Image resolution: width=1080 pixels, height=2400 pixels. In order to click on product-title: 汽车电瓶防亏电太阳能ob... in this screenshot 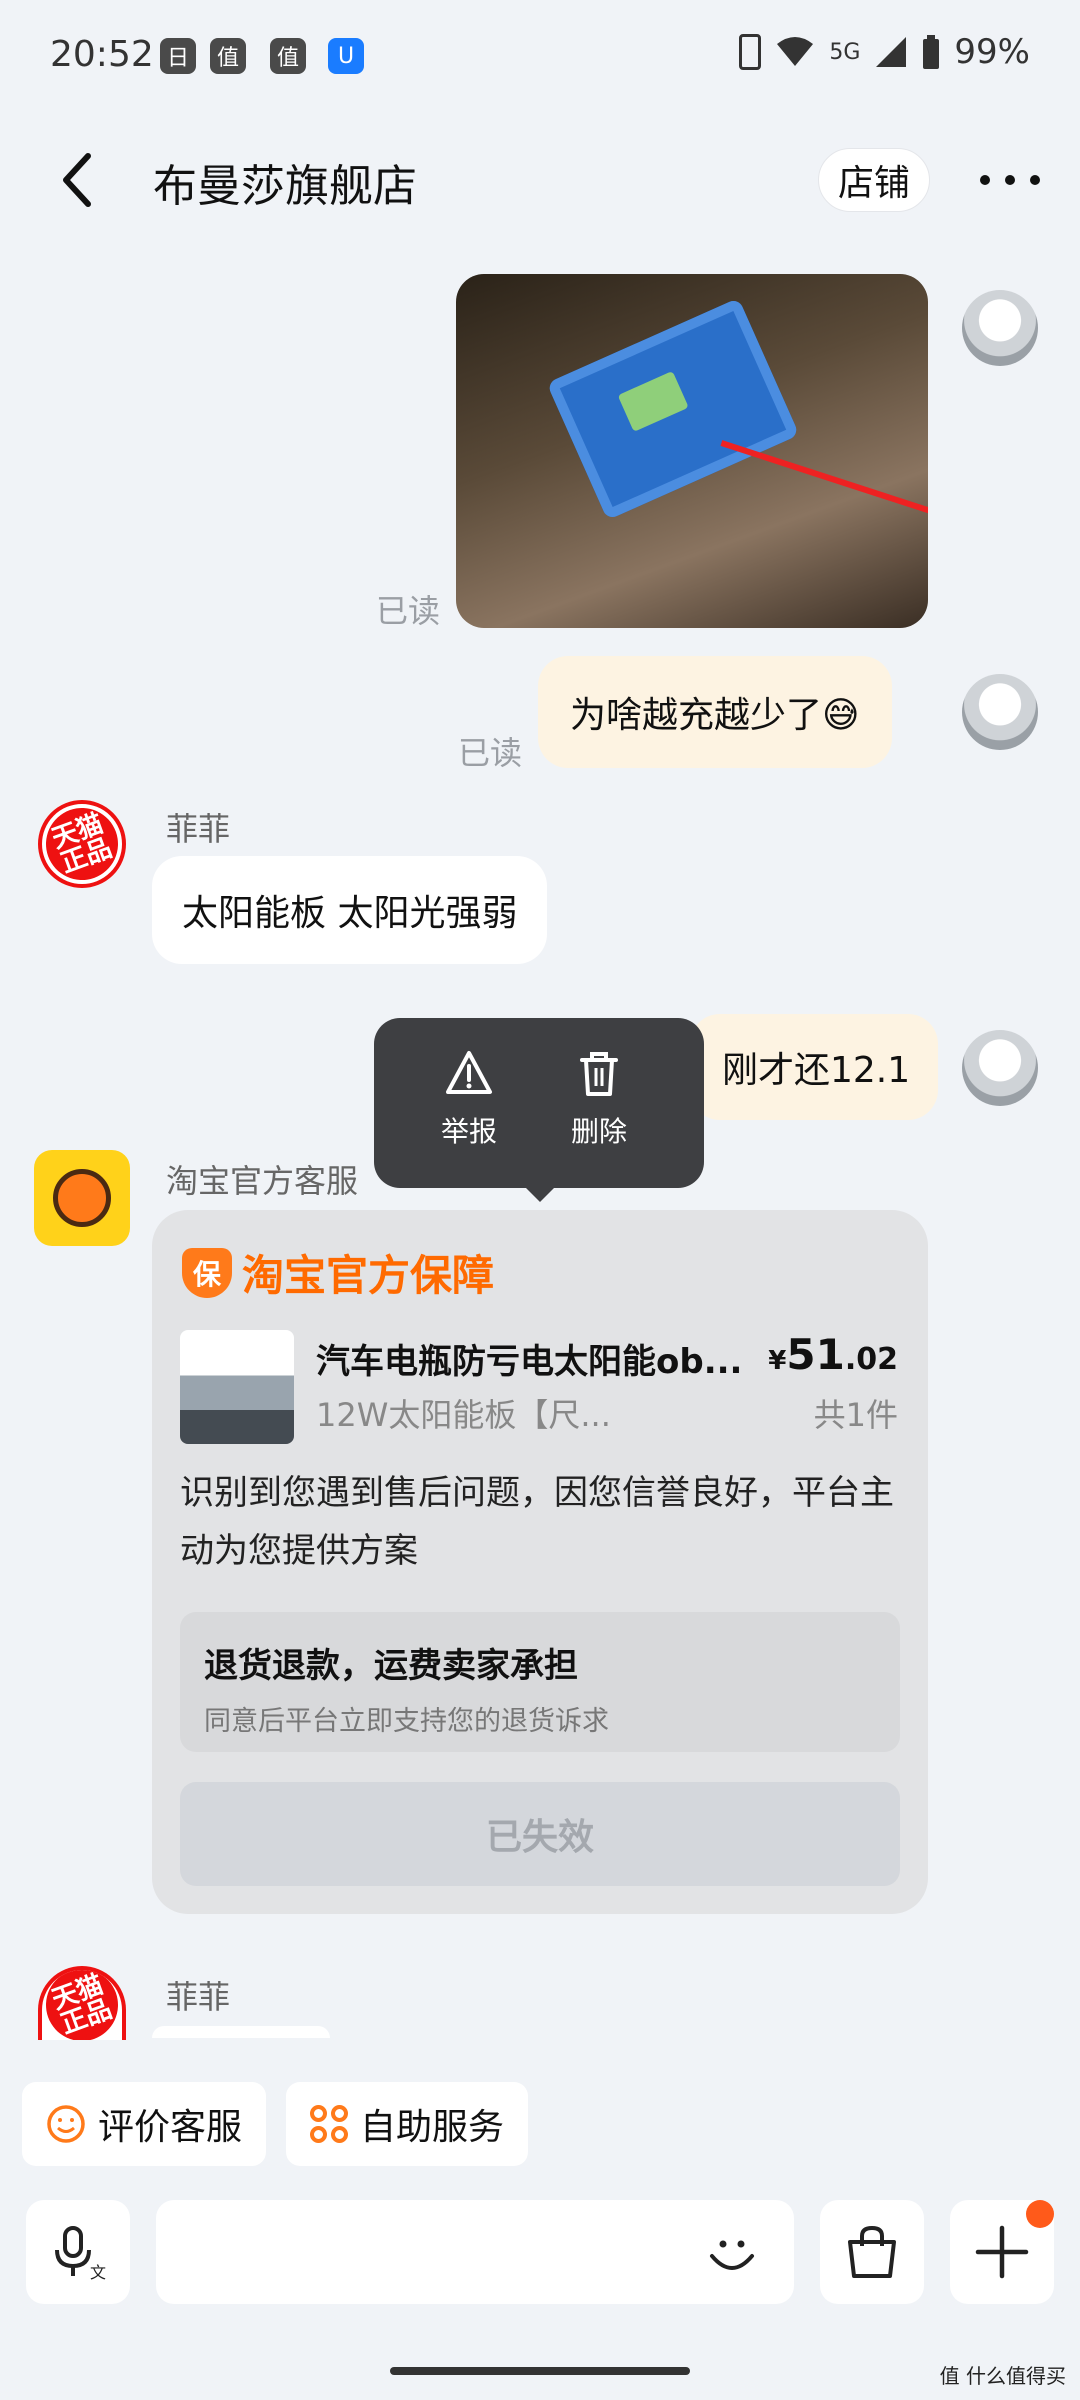, I will do `click(529, 1362)`.